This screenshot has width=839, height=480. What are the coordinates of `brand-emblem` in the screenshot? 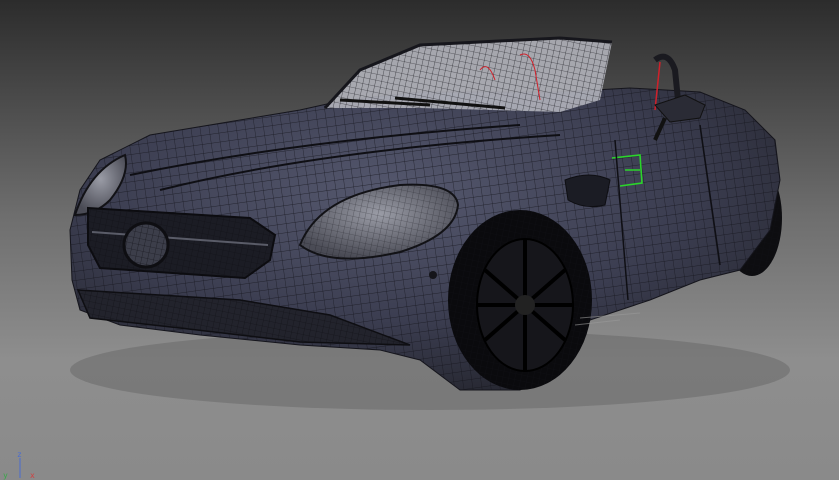 It's located at (146, 245).